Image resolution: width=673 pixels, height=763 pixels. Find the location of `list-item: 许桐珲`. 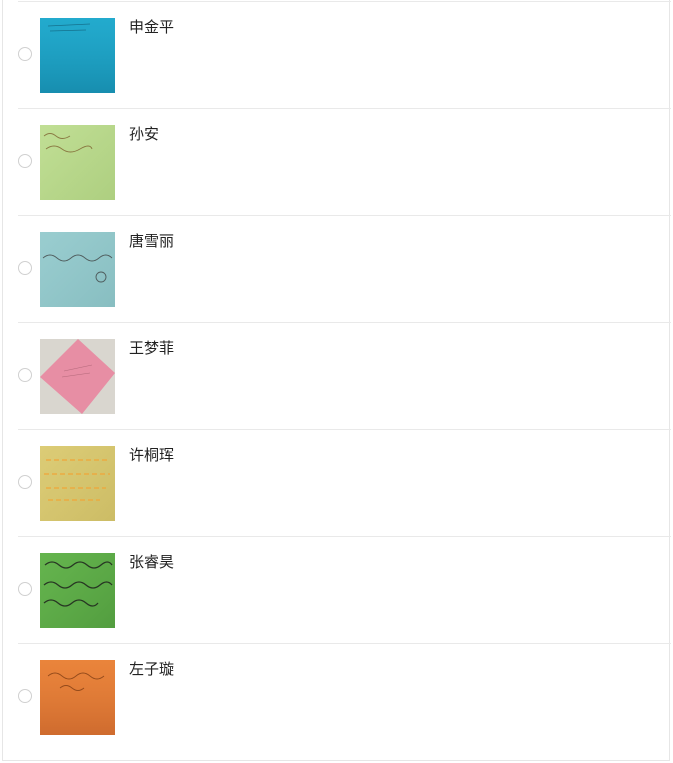

list-item: 许桐珲 is located at coordinates (344, 482).